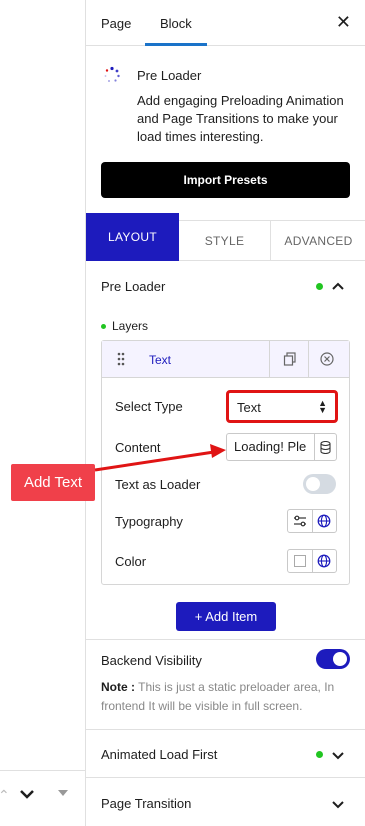  What do you see at coordinates (225, 23) in the screenshot?
I see `sidebar-tabs: Page Block ✕` at bounding box center [225, 23].